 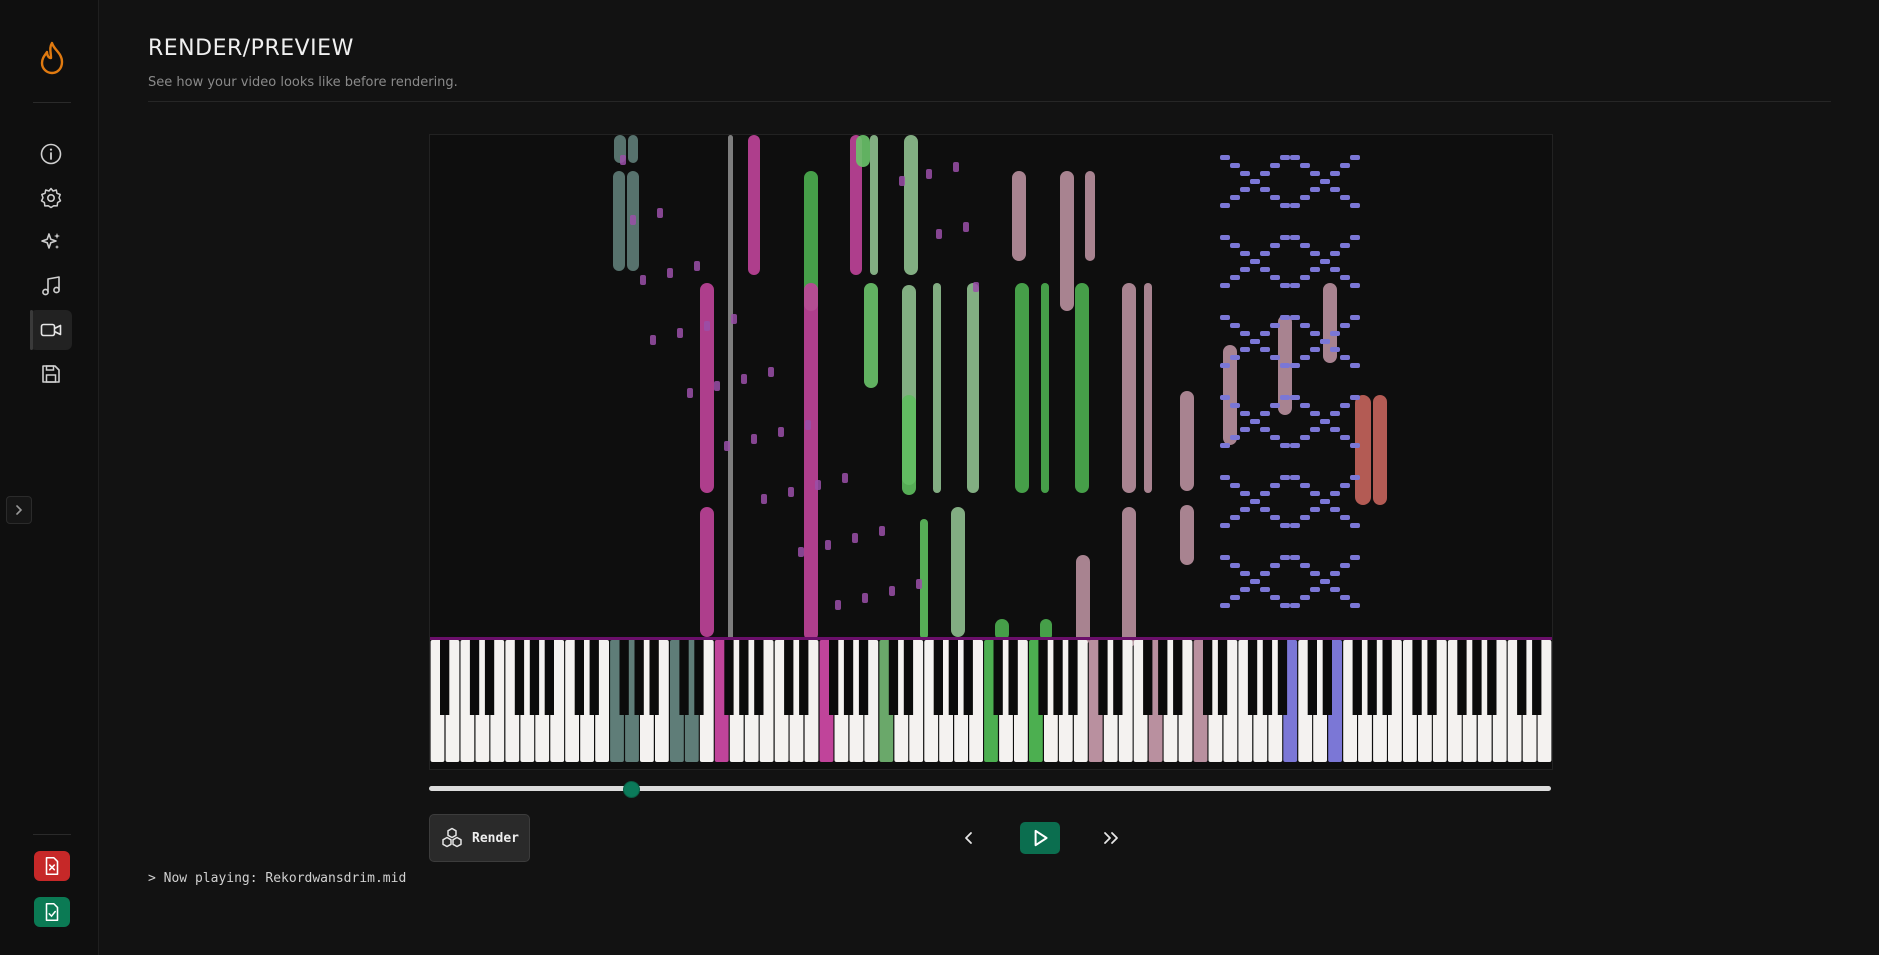 I want to click on sidebar-expand-button, so click(x=19, y=510).